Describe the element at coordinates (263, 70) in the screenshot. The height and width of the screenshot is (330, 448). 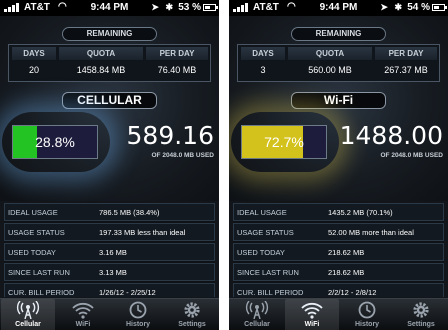
I see `days-value: 3` at that location.